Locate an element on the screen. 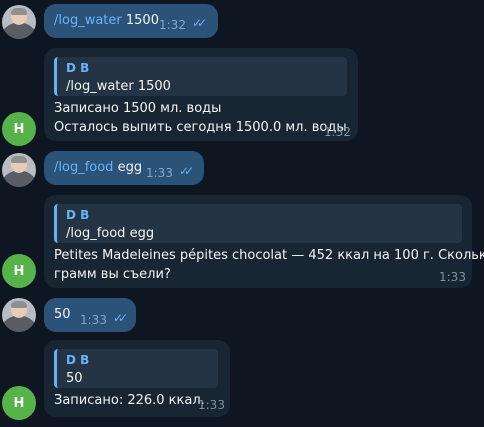 This screenshot has height=427, width=484. message-text: /log_water 1500 is located at coordinates (106, 20).